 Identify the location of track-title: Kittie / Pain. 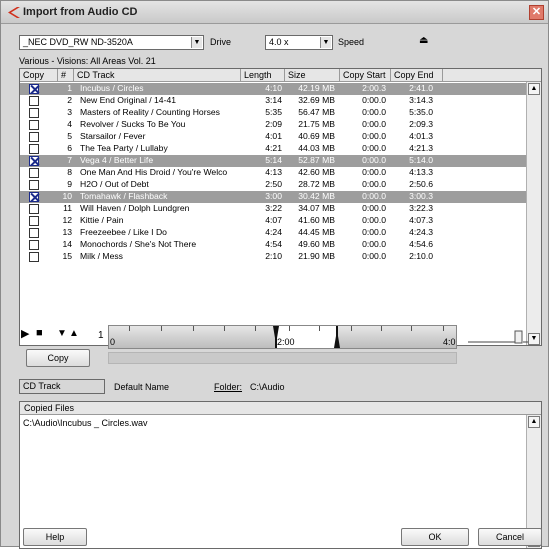
(102, 220).